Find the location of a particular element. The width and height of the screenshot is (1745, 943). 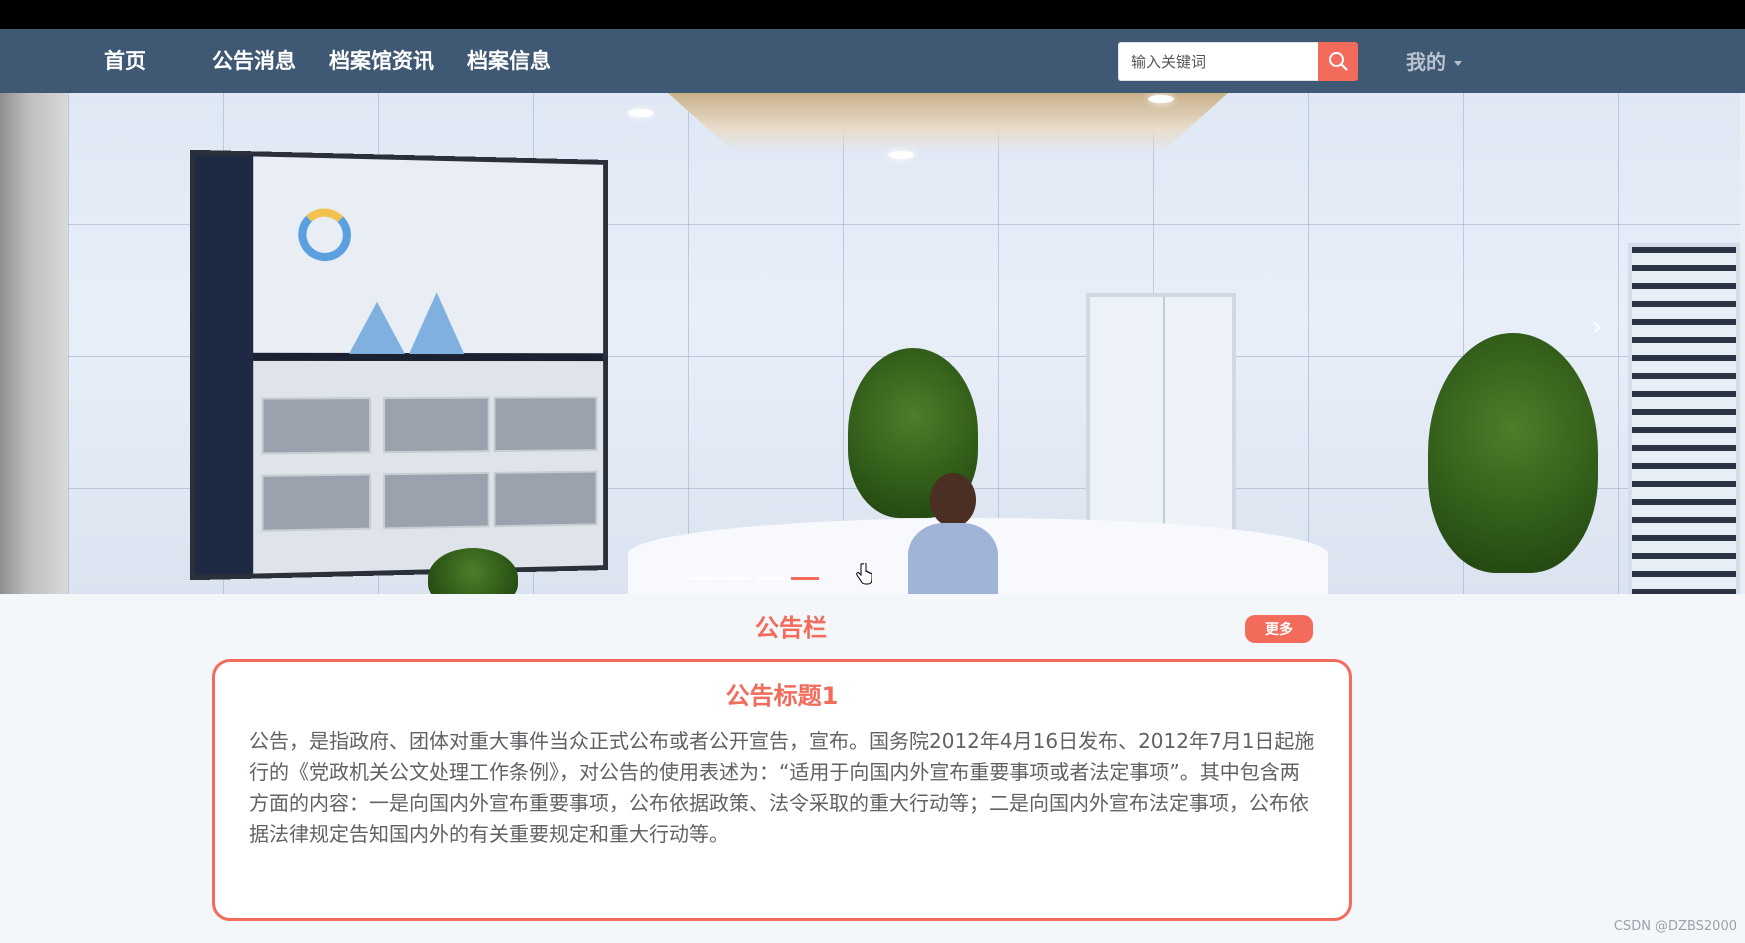

banner-wall-monitor is located at coordinates (398, 365).